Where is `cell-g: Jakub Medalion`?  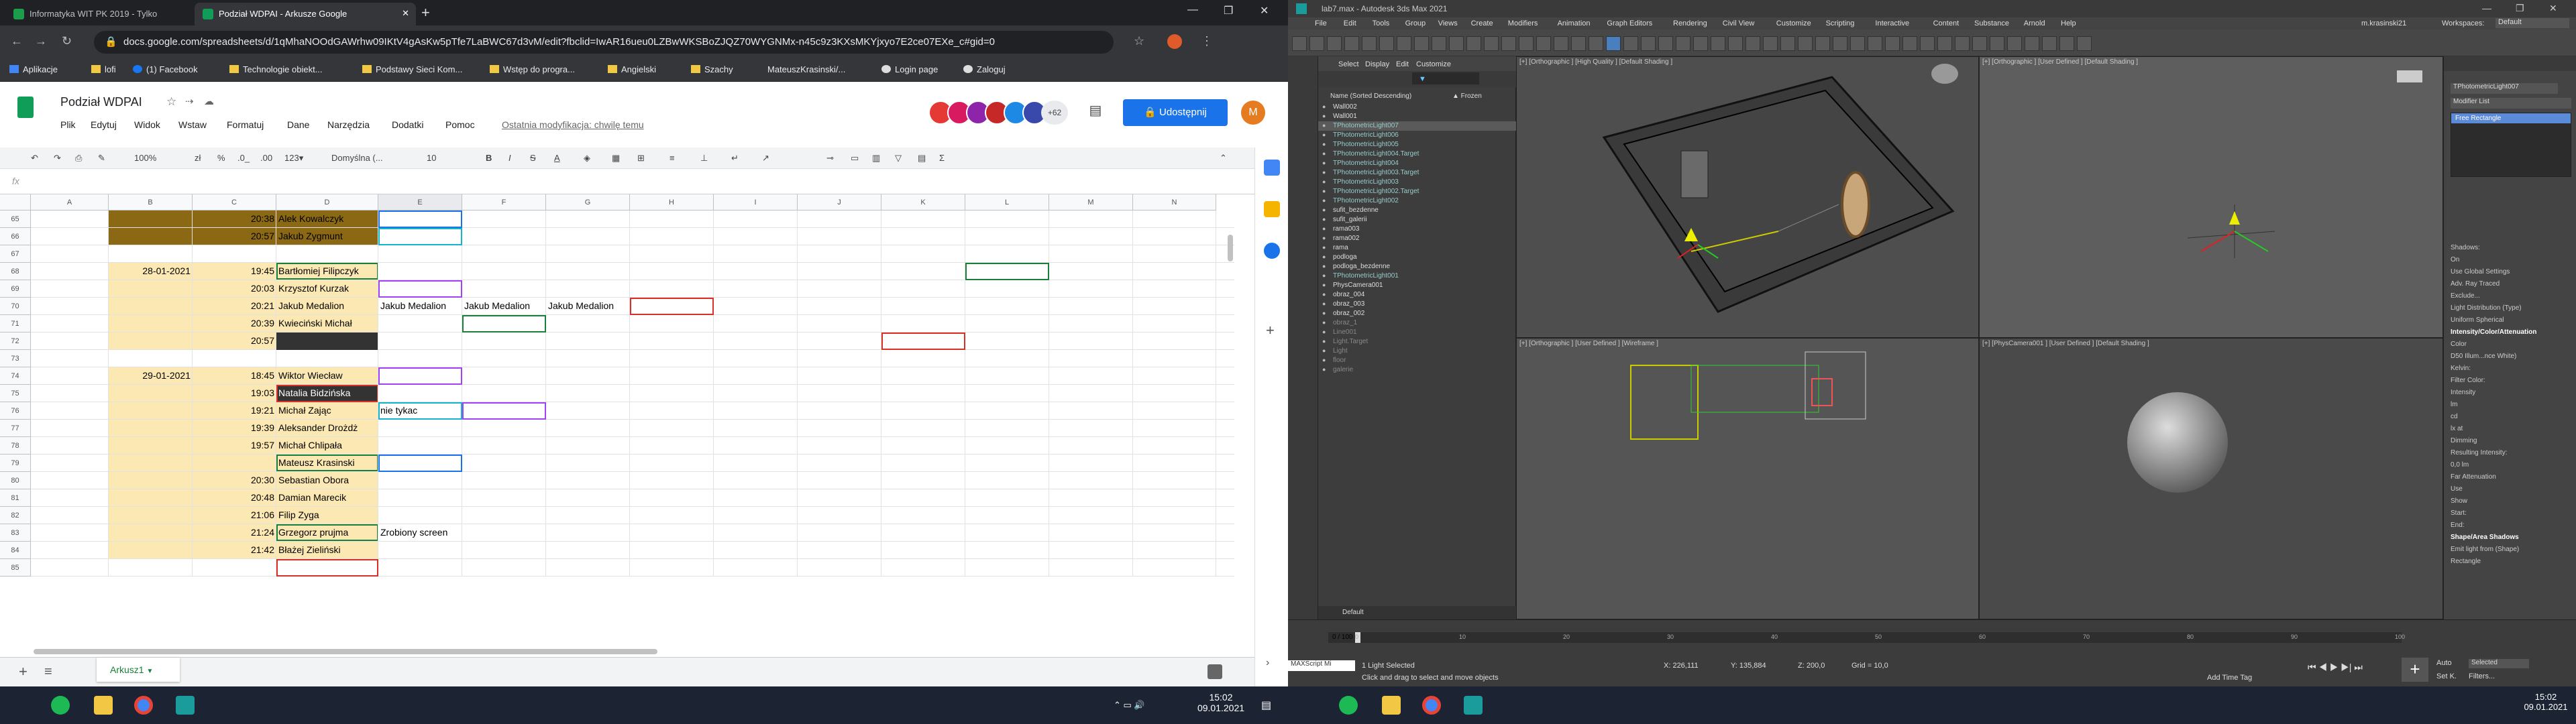 cell-g: Jakub Medalion is located at coordinates (581, 306).